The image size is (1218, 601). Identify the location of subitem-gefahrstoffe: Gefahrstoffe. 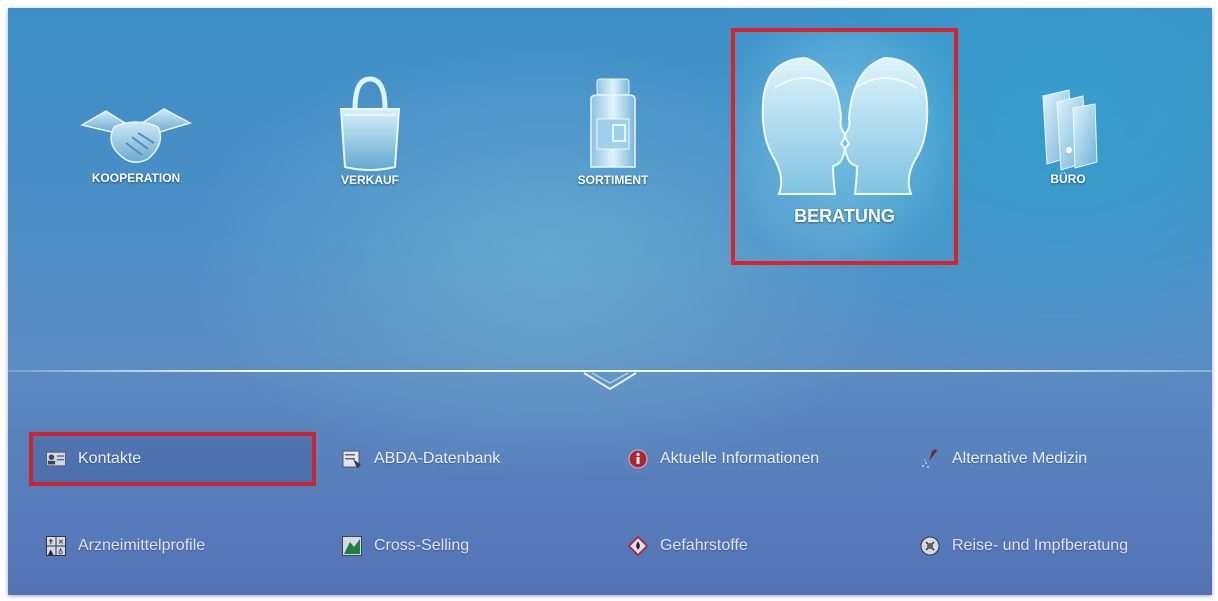
(768, 546).